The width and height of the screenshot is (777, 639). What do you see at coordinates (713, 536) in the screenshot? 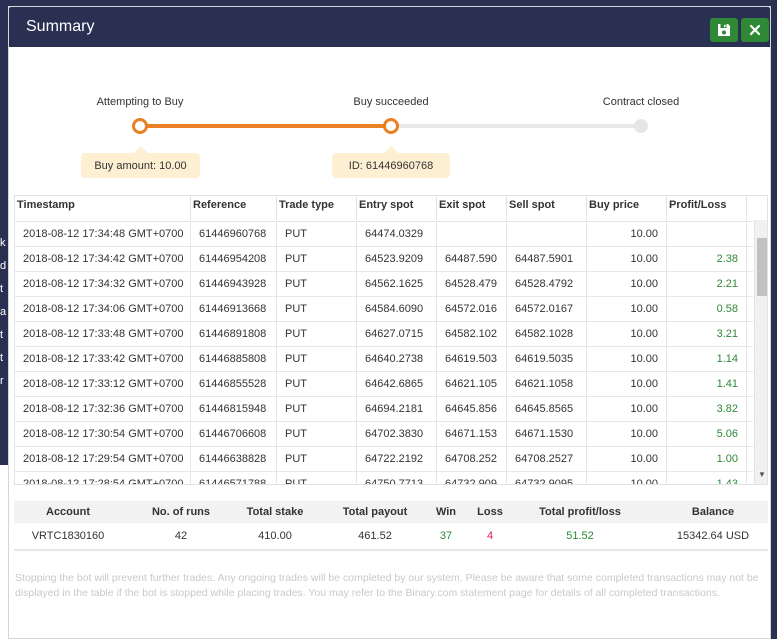
I see `summary-value-balance: 15342.64 USD` at bounding box center [713, 536].